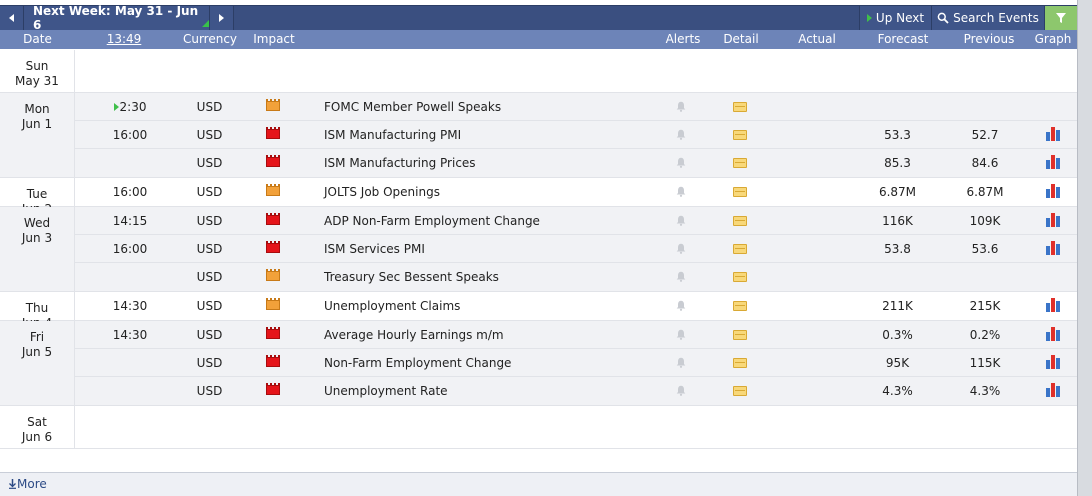 Image resolution: width=1092 pixels, height=496 pixels. I want to click on more-link: More, so click(27, 484).